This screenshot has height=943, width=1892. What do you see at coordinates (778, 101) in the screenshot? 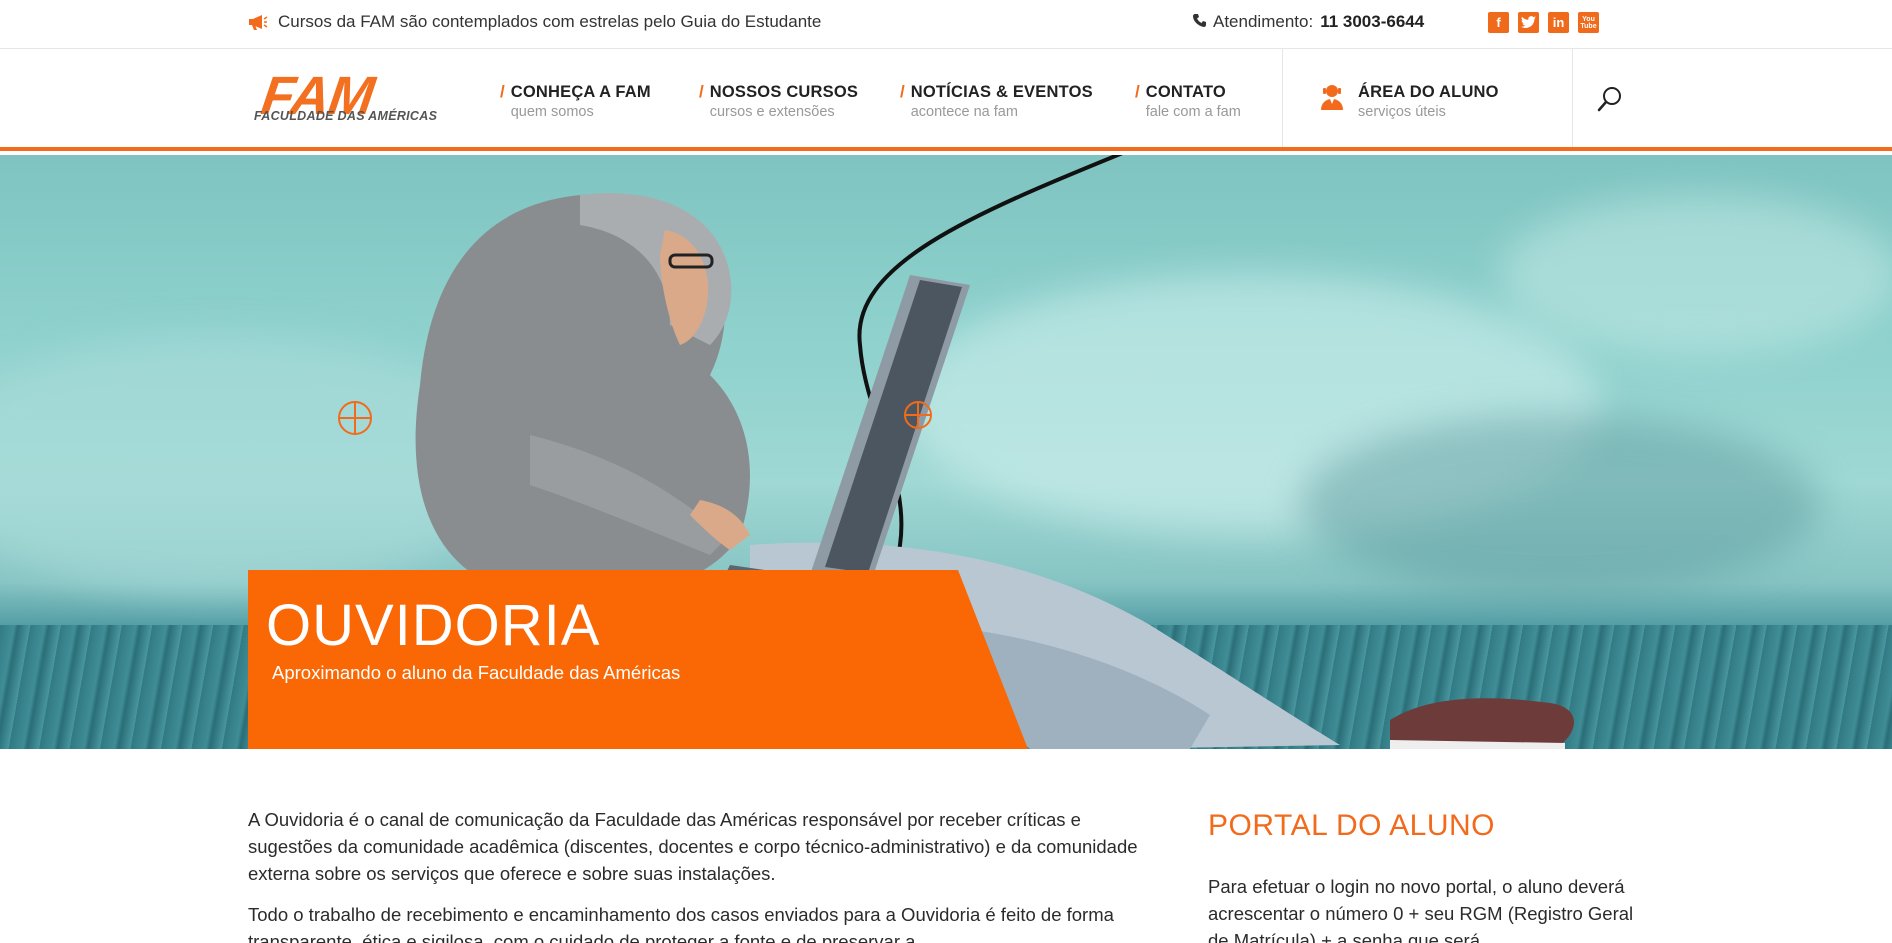
I see `nav-item-cursos: / NOSSOS CURSOS cursos e extensões` at bounding box center [778, 101].